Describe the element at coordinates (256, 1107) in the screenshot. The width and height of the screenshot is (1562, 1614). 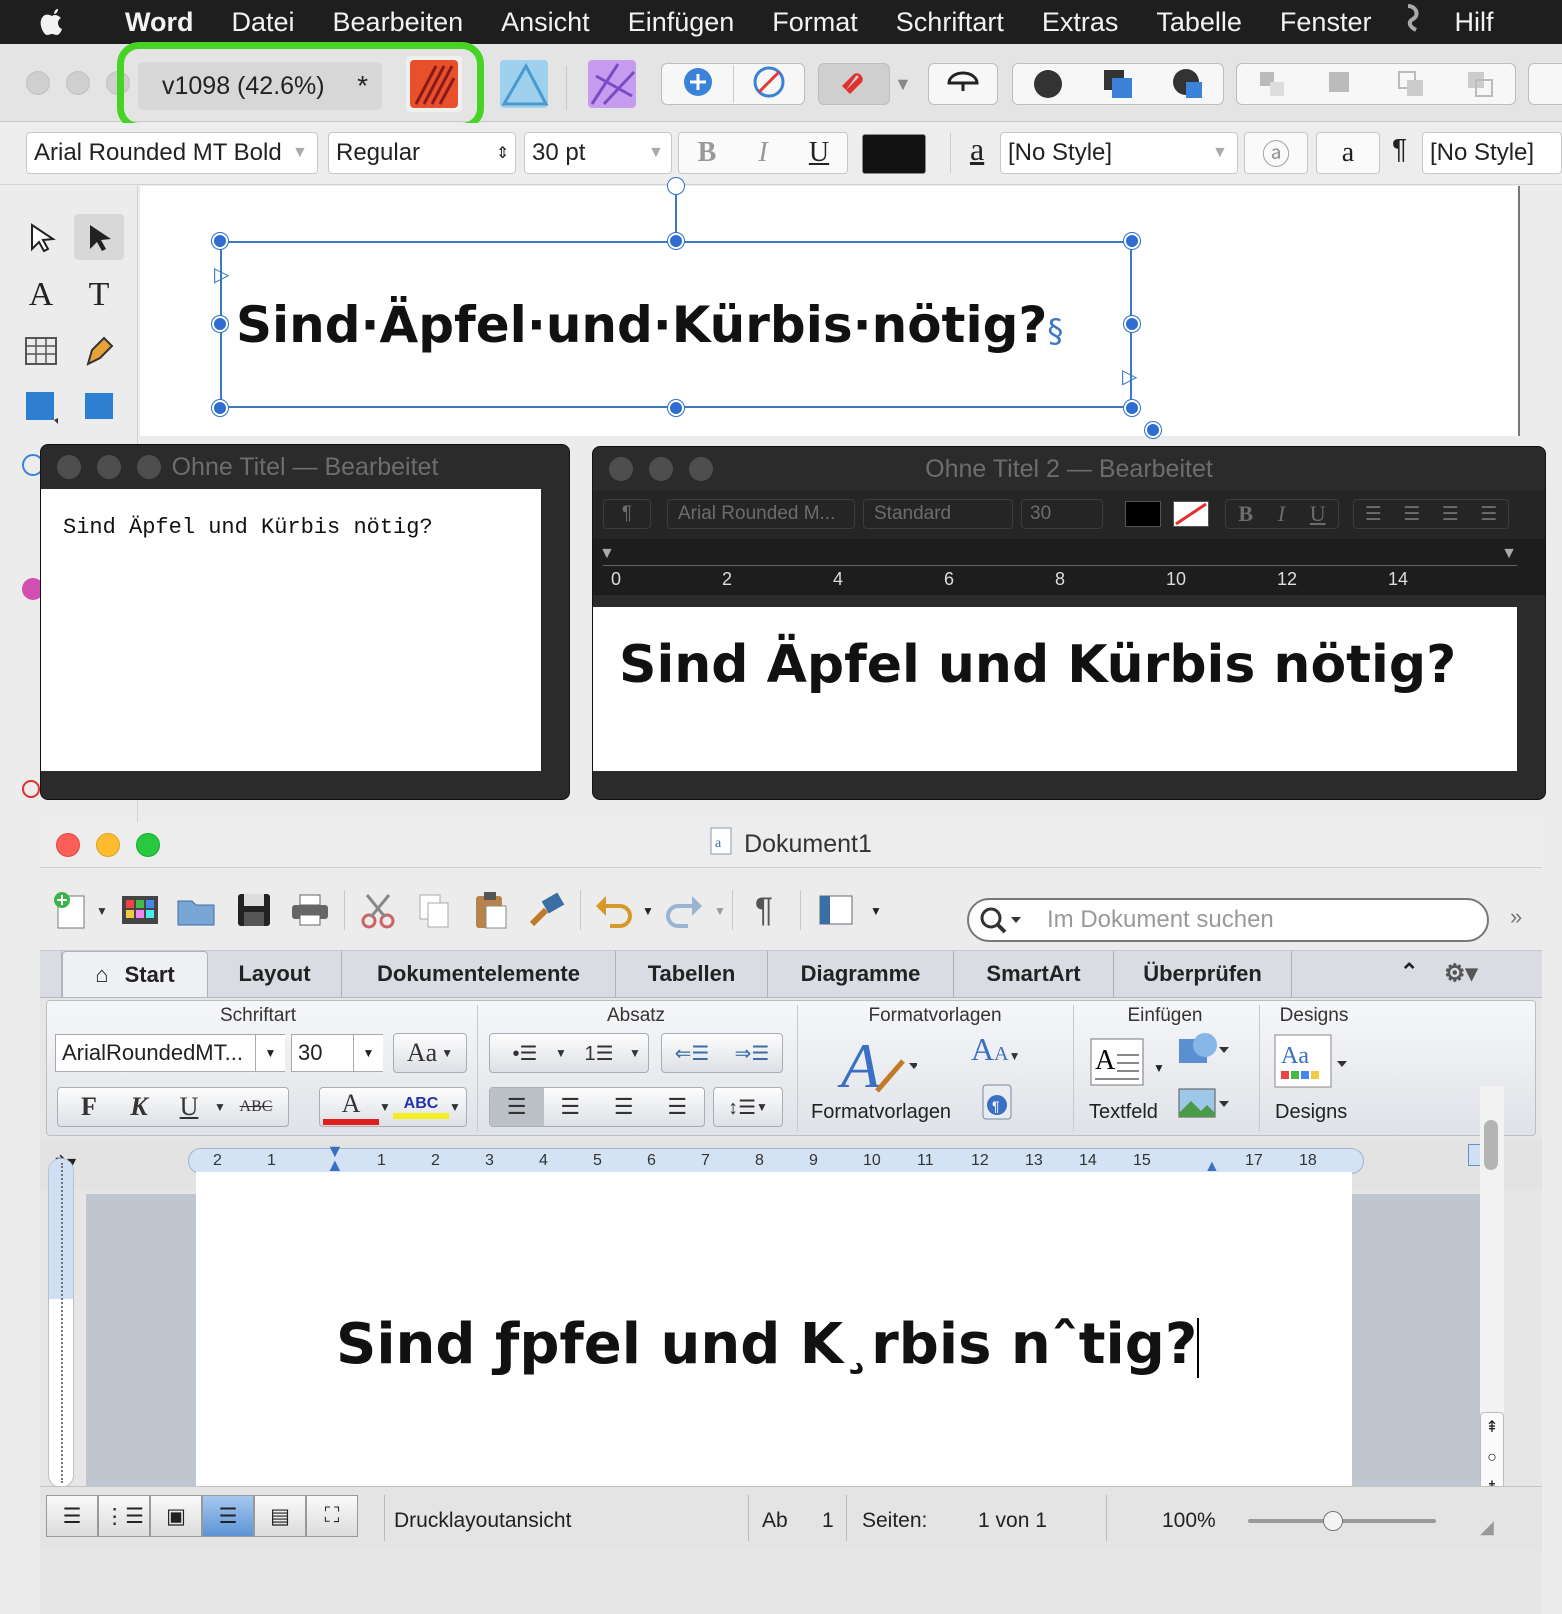
I see `strikethrough-button: ABC` at that location.